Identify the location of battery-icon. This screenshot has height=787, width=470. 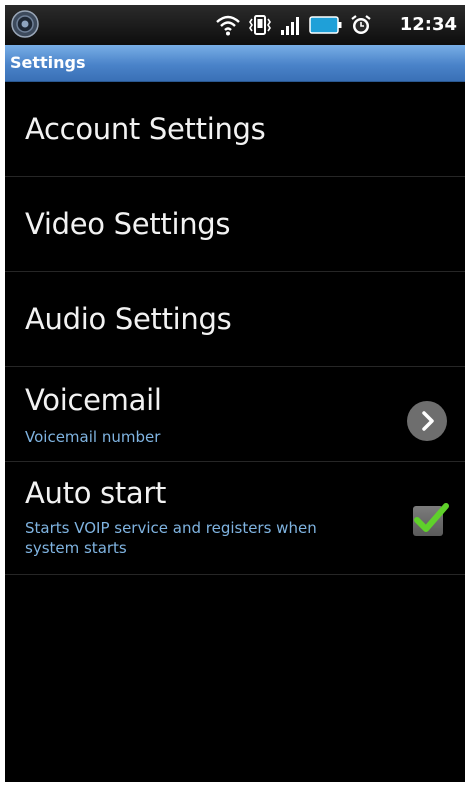
(326, 25).